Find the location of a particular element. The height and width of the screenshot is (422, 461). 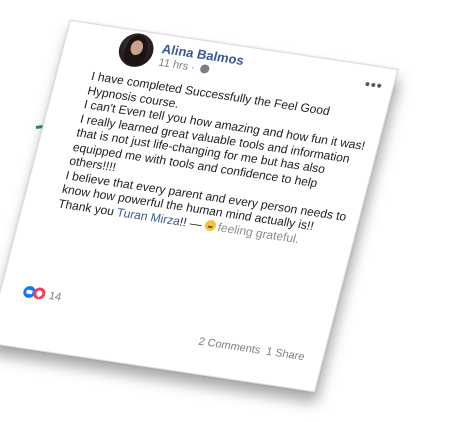

reaction-count: 14 is located at coordinates (55, 297).